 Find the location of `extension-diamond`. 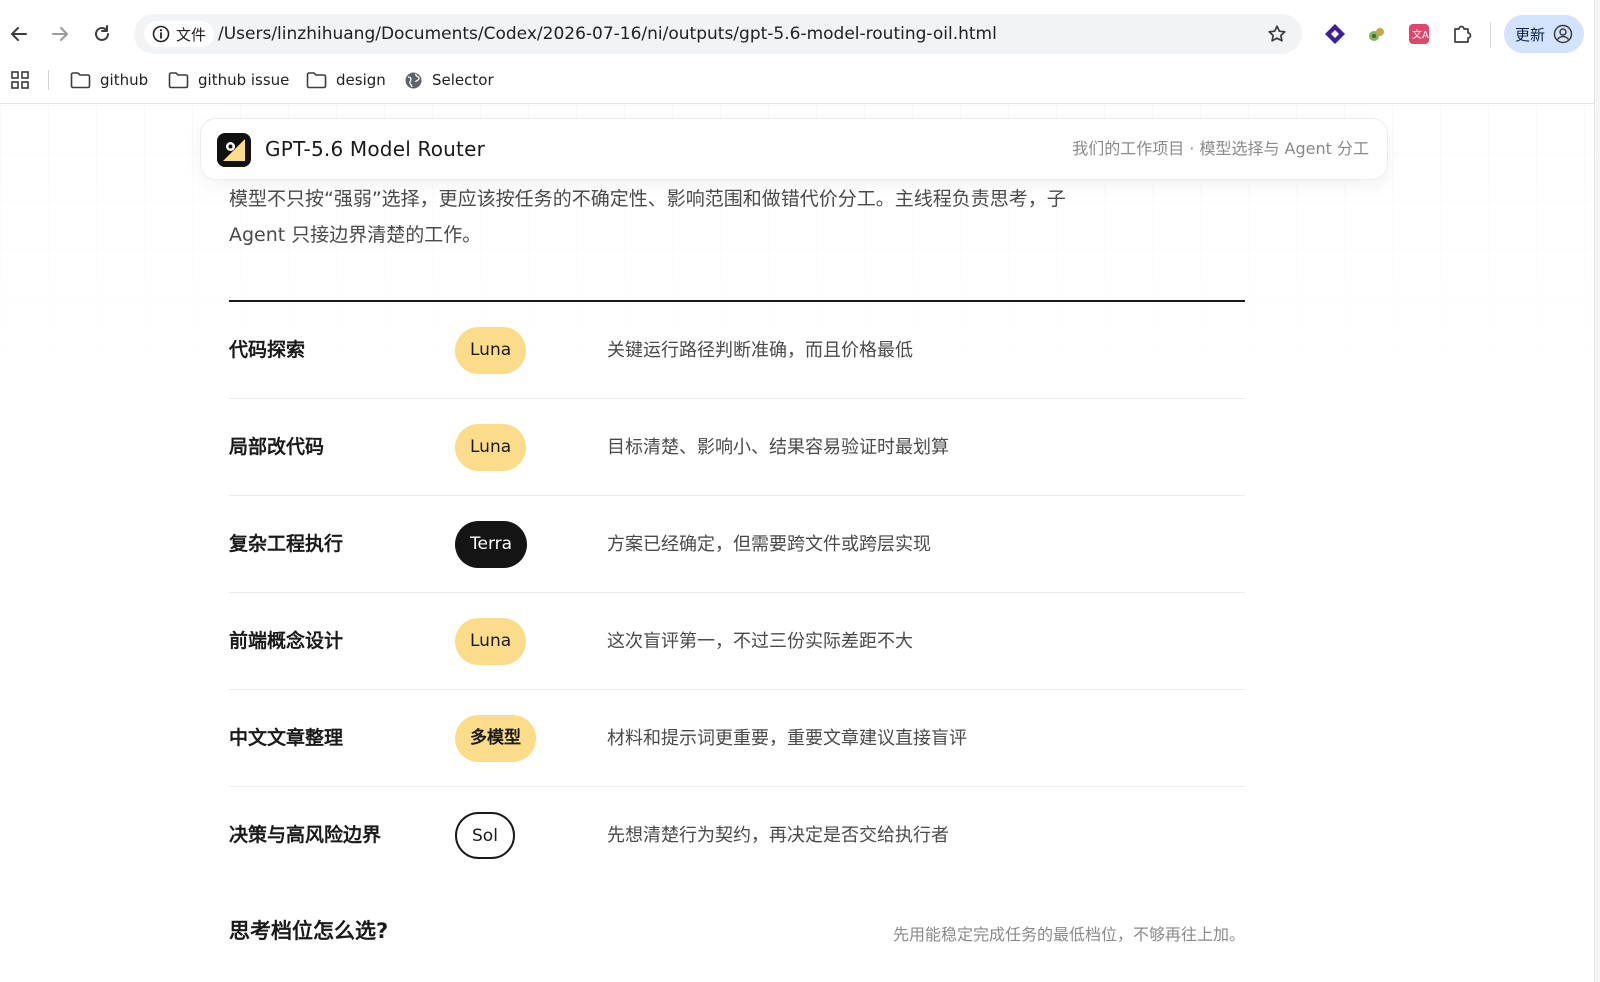

extension-diamond is located at coordinates (1335, 34).